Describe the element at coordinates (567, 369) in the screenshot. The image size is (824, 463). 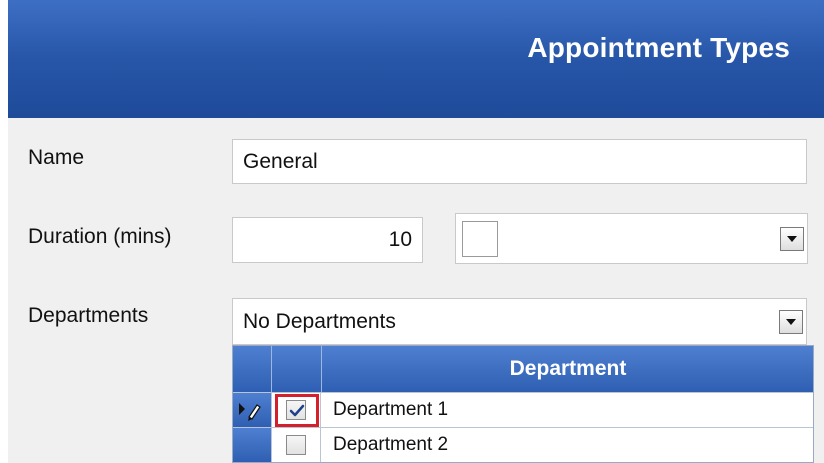
I see `column-header-department: Department` at that location.